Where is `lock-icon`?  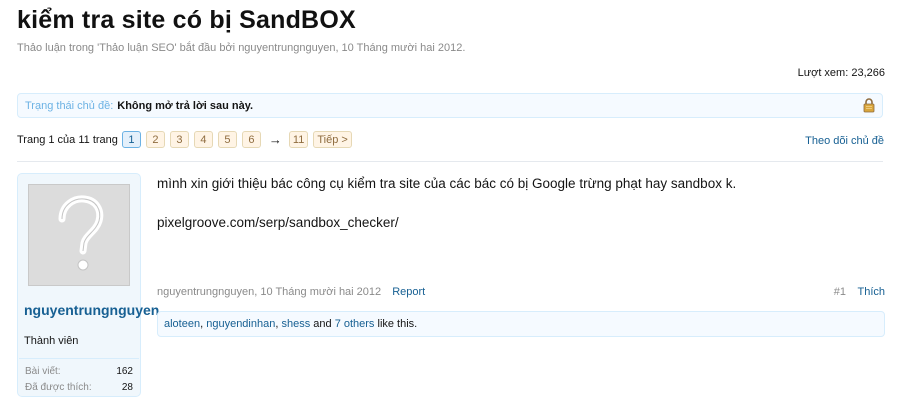
lock-icon is located at coordinates (869, 105).